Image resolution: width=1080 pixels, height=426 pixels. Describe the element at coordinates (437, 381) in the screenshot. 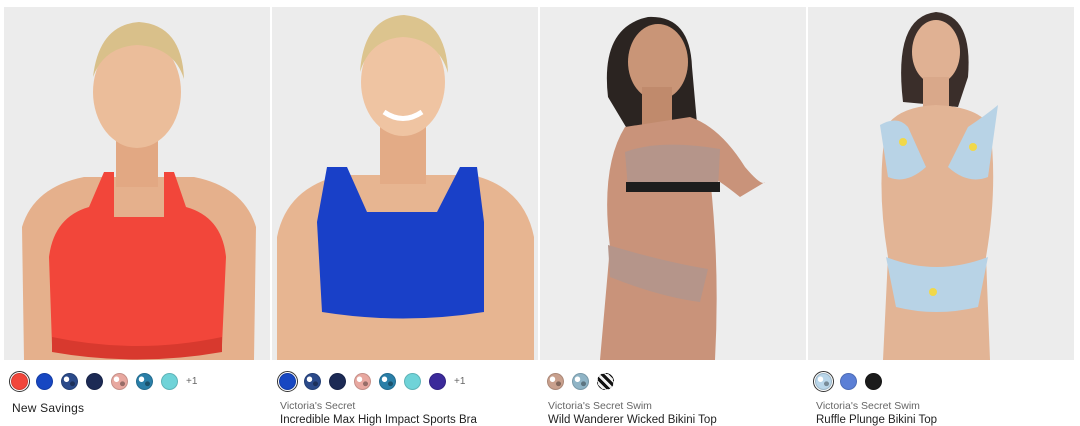

I see `color-swatch-purple` at that location.